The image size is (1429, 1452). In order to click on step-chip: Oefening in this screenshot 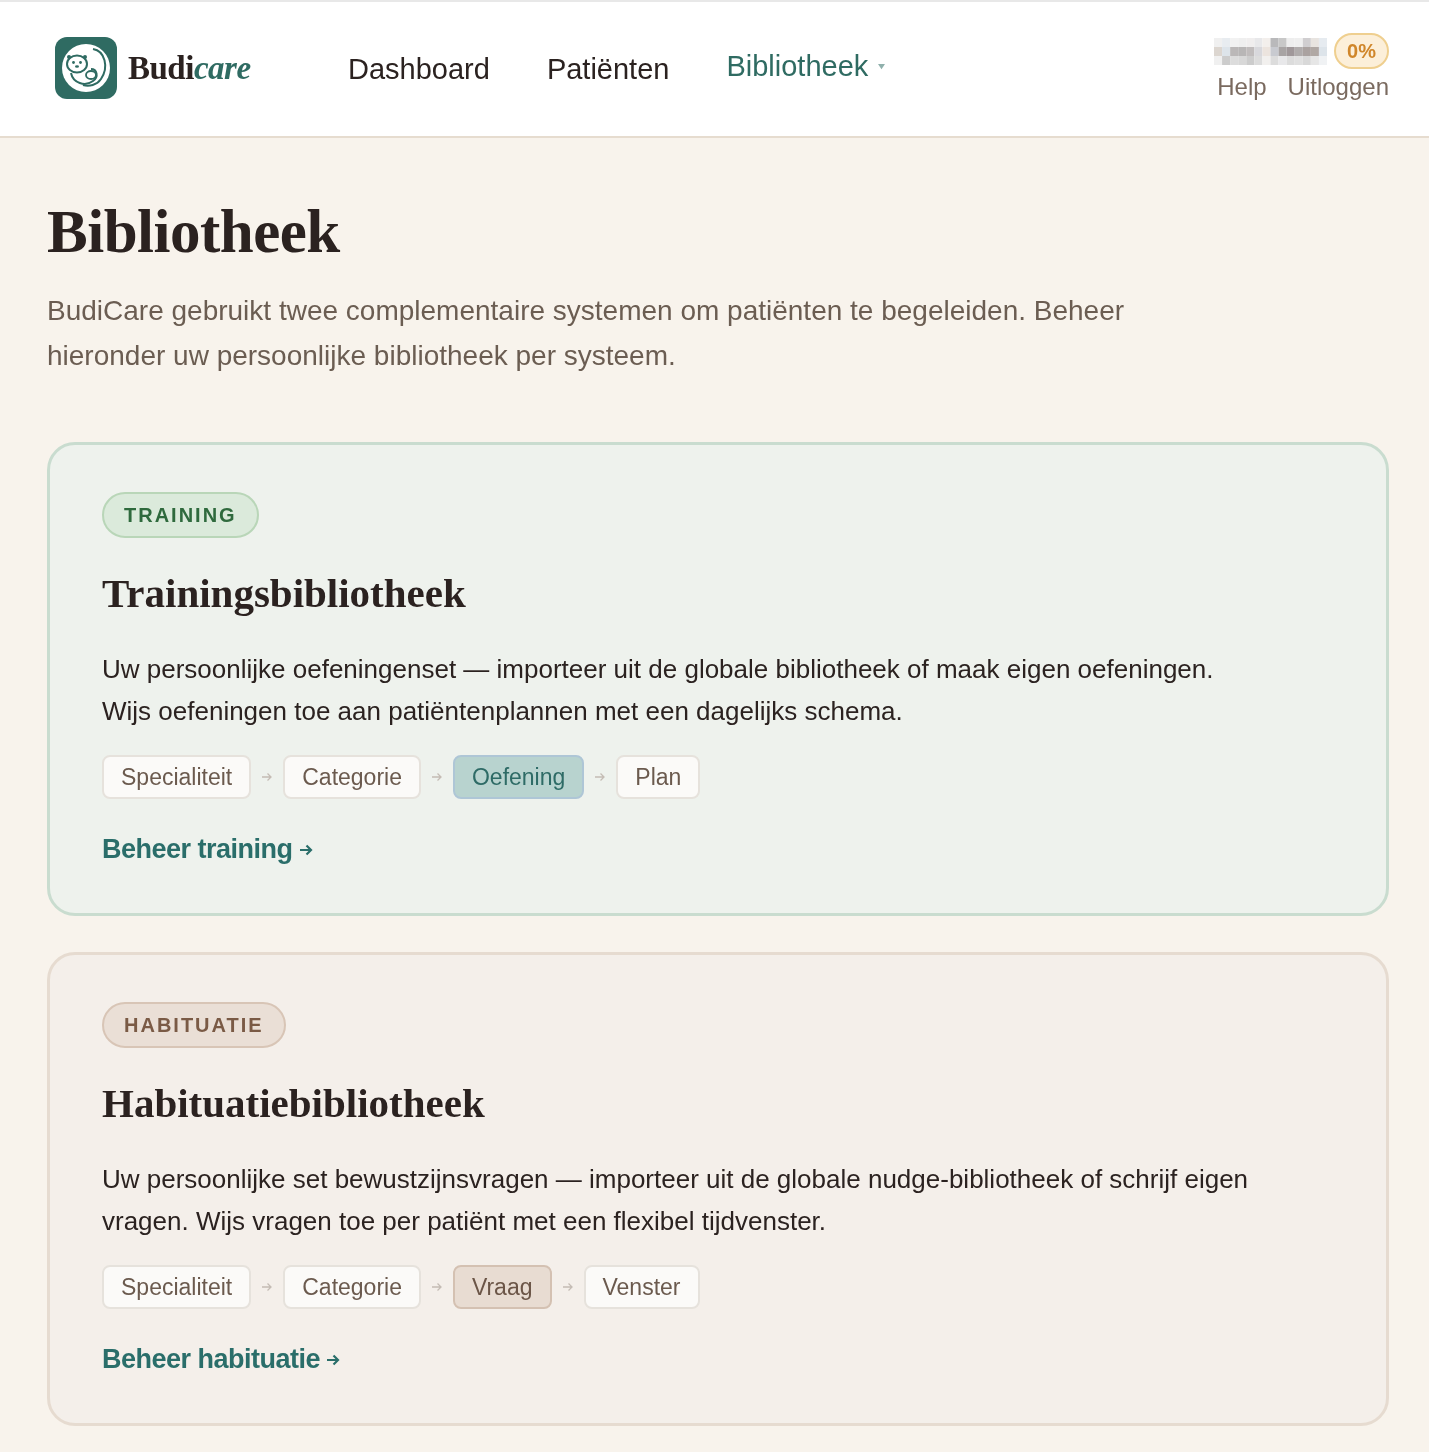, I will do `click(518, 777)`.